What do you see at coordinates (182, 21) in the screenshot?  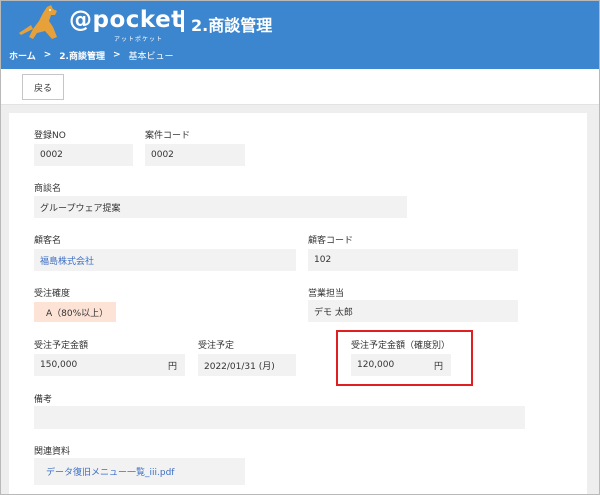 I see `title-divider` at bounding box center [182, 21].